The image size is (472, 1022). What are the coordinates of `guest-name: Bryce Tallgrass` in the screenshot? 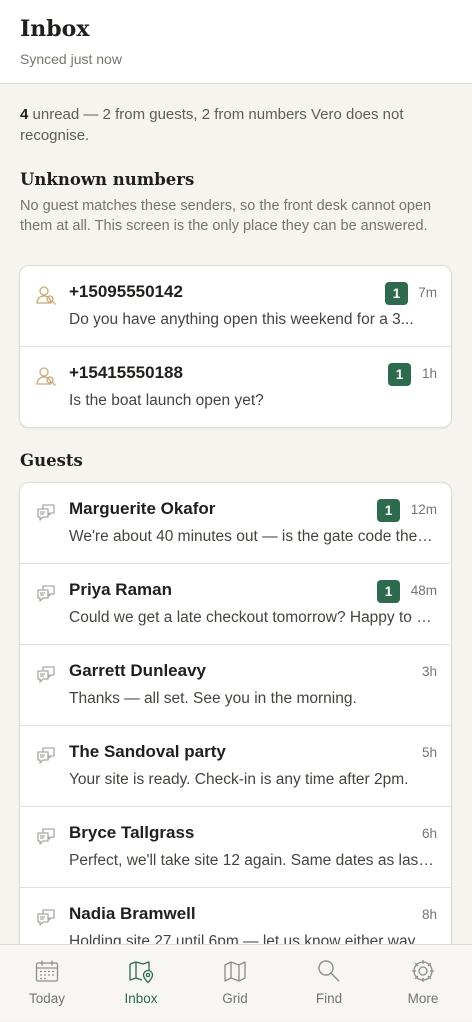 It's located at (132, 832).